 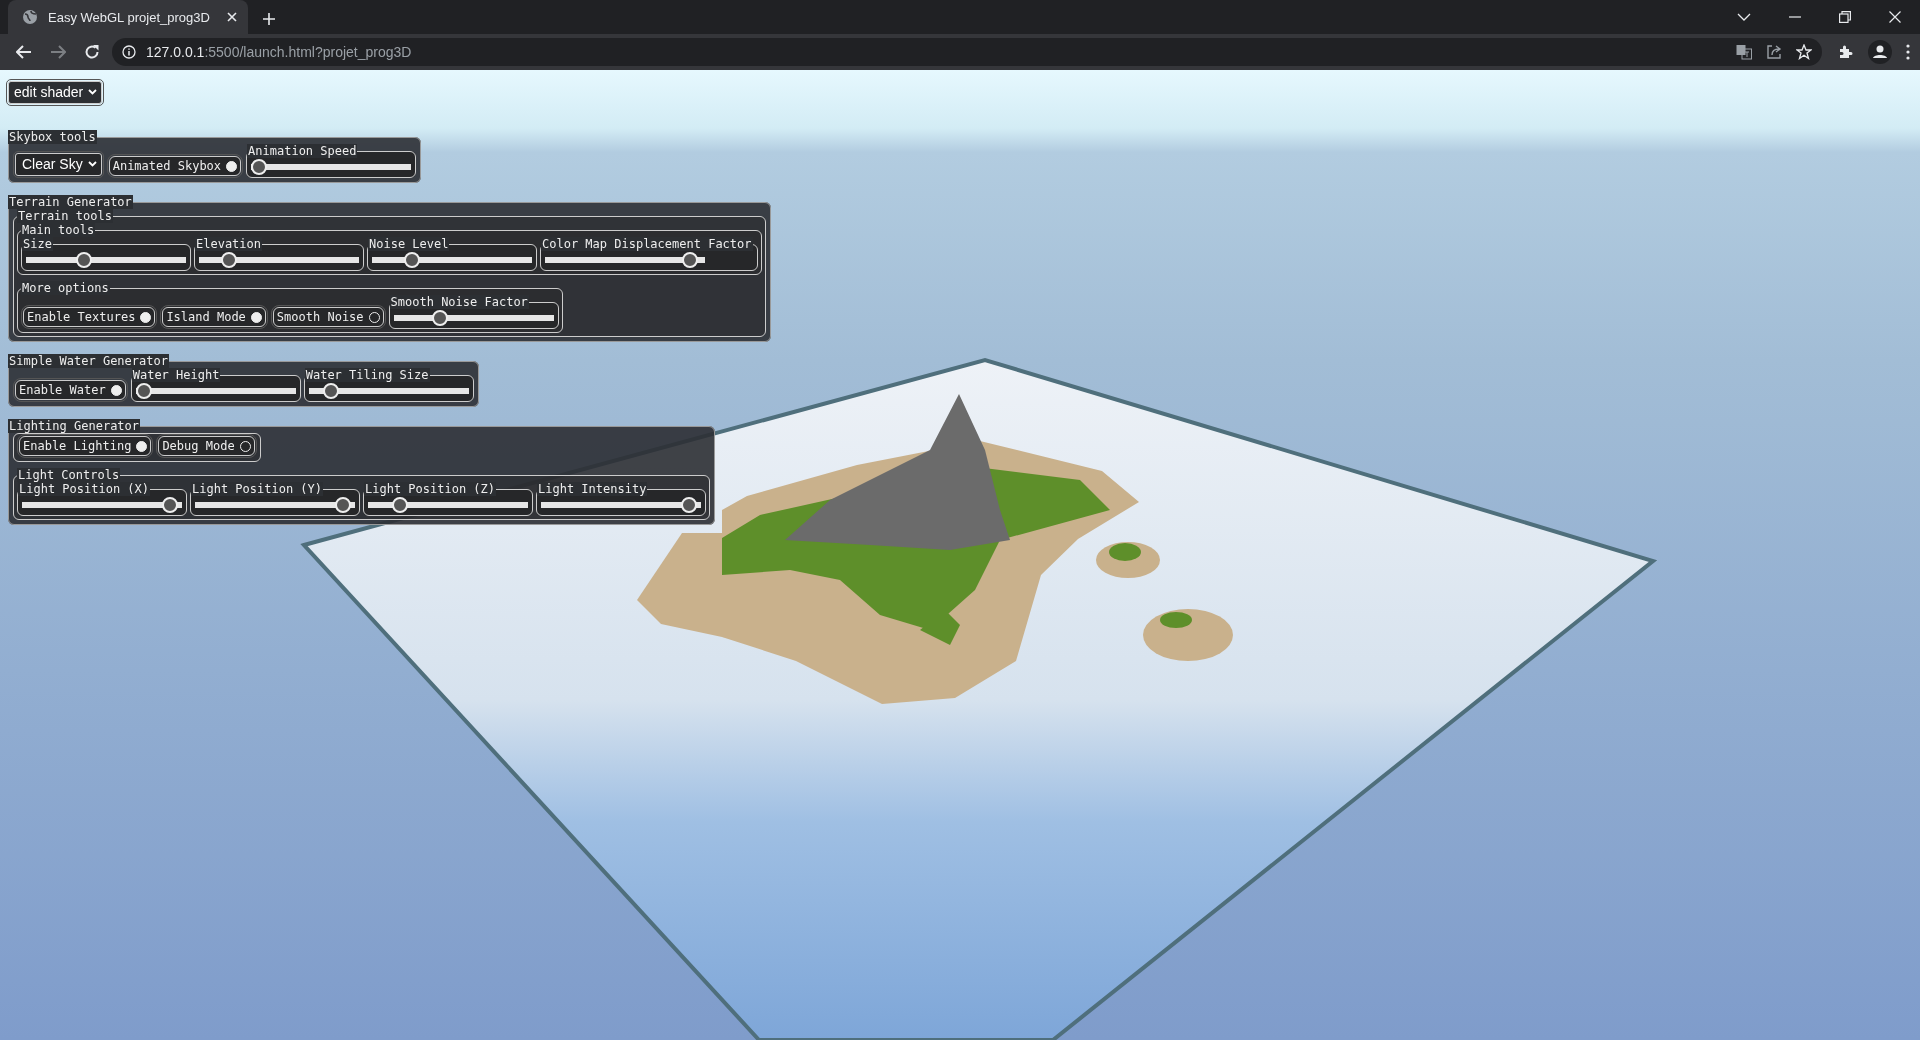 I want to click on slider-label: Smooth Noise Factor, so click(x=459, y=302).